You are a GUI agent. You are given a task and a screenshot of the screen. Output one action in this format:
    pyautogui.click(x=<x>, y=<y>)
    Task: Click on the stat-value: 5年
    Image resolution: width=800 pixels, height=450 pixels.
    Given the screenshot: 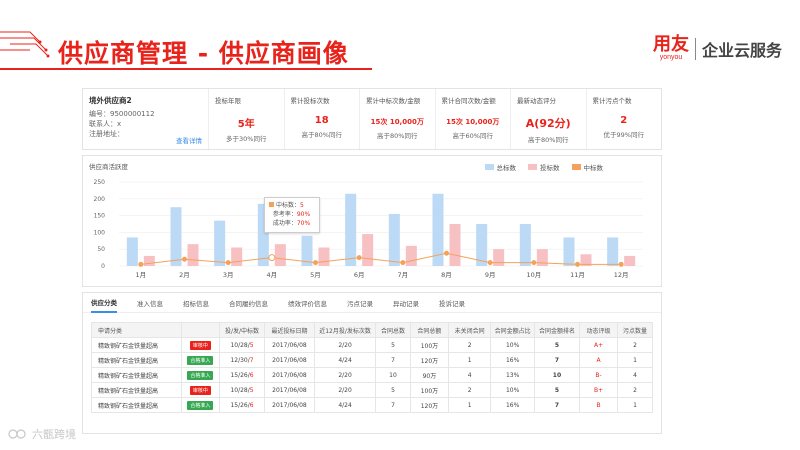 What is the action you would take?
    pyautogui.click(x=246, y=124)
    